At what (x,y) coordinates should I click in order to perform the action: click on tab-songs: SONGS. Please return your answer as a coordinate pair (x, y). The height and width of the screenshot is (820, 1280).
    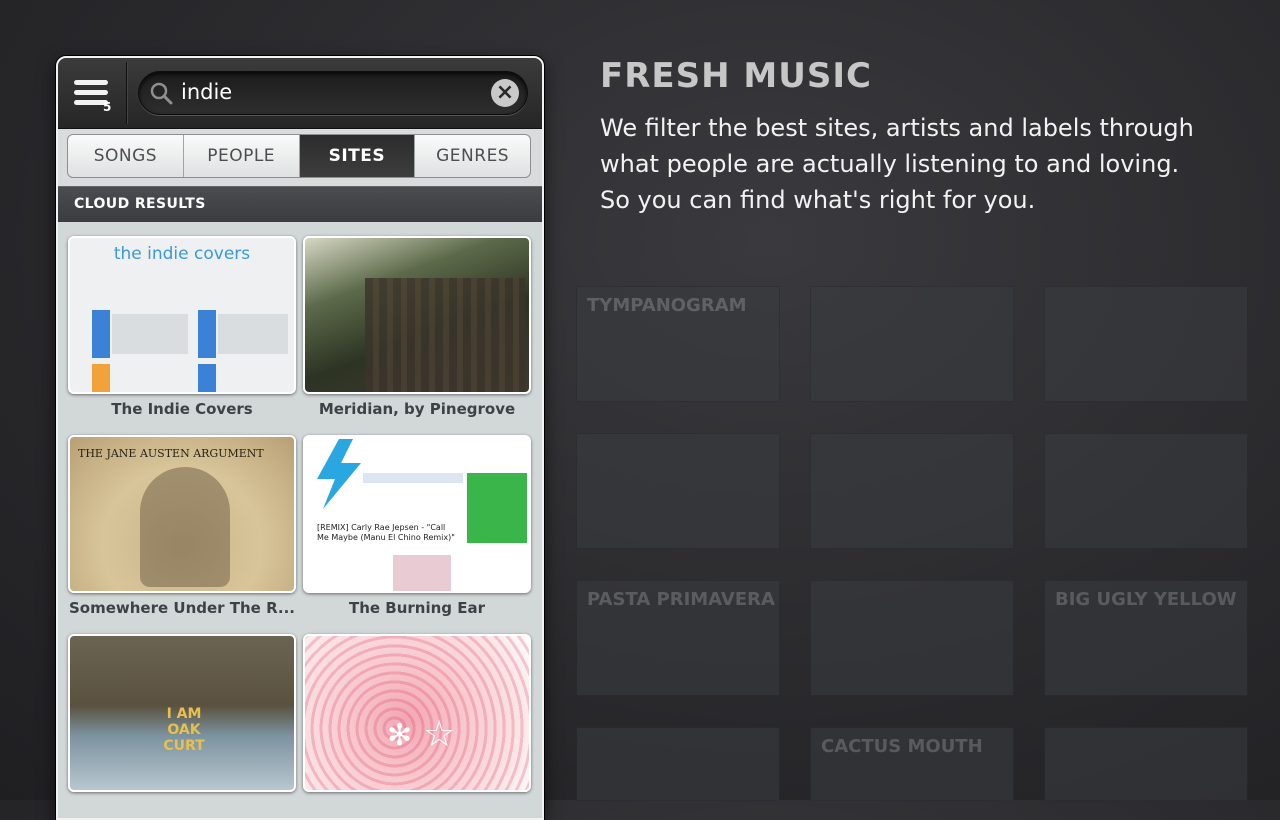
    Looking at the image, I should click on (126, 156).